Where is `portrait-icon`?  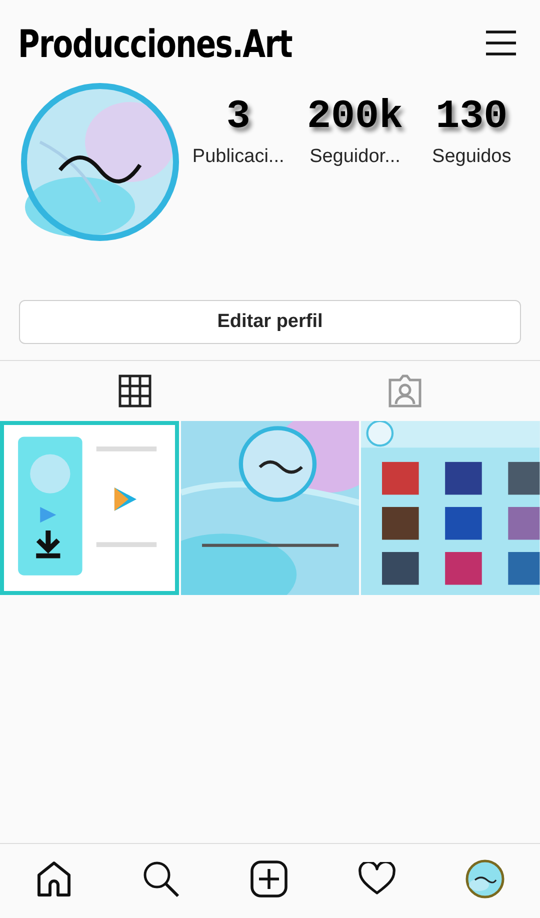 portrait-icon is located at coordinates (405, 391).